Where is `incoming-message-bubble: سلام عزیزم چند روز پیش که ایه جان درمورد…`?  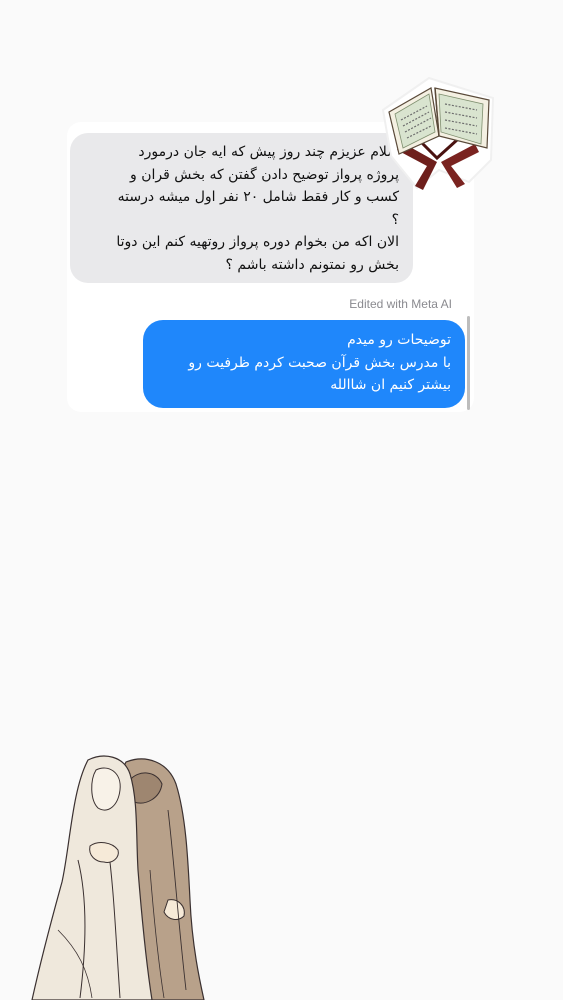
incoming-message-bubble: سلام عزیزم چند روز پیش که ایه جان درمورد… is located at coordinates (241, 208).